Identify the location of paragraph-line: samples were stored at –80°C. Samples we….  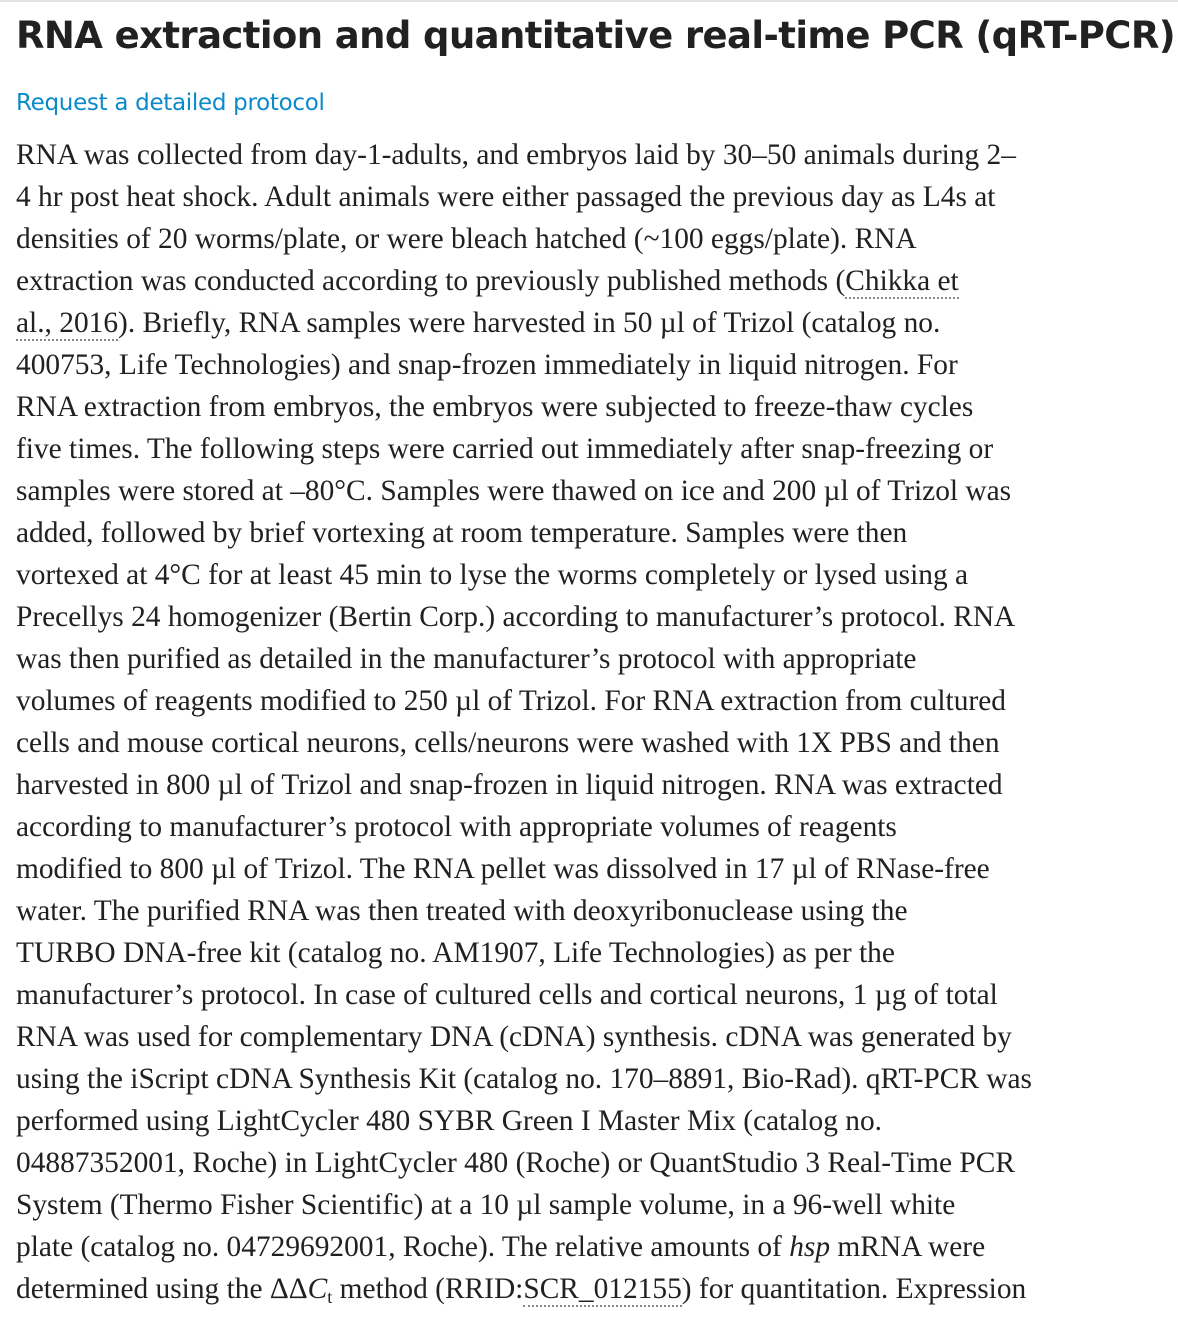
(514, 491).